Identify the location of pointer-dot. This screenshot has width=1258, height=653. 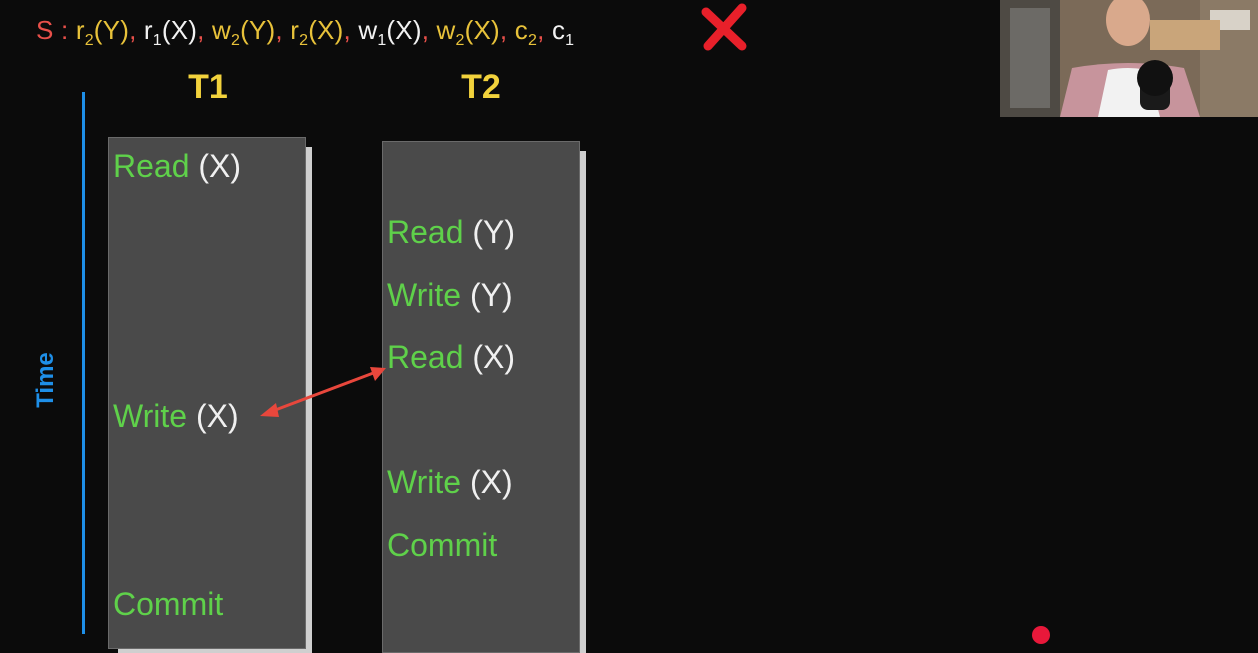
(1041, 635).